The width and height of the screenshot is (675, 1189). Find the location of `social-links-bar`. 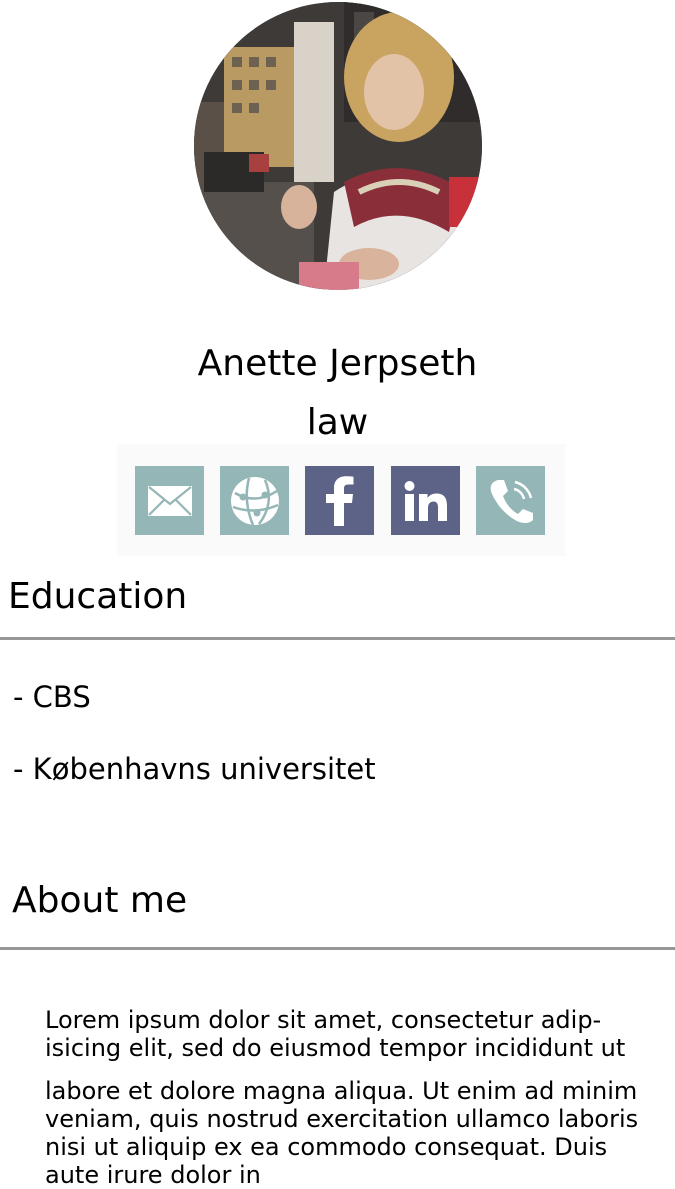

social-links-bar is located at coordinates (341, 500).